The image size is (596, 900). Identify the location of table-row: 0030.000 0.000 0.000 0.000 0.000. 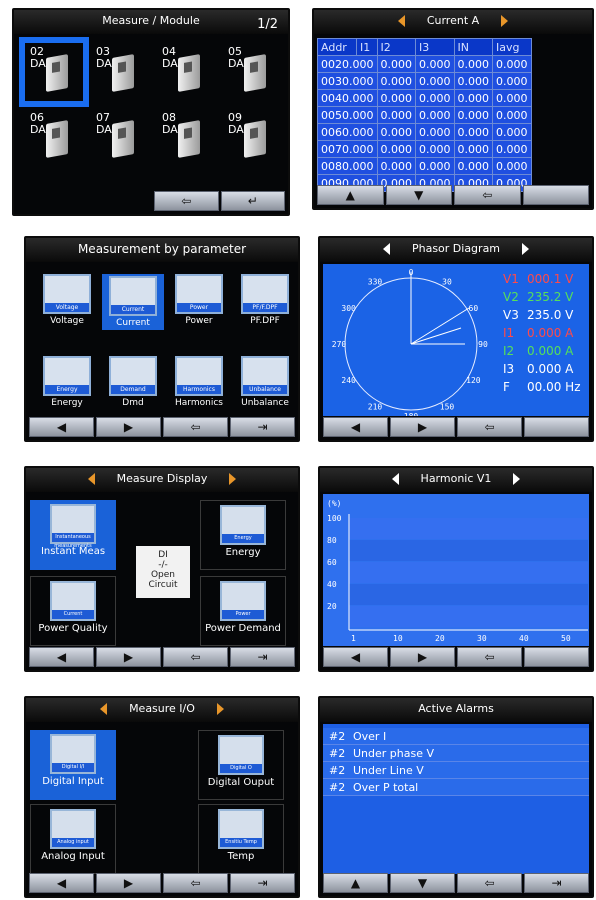
(424, 81).